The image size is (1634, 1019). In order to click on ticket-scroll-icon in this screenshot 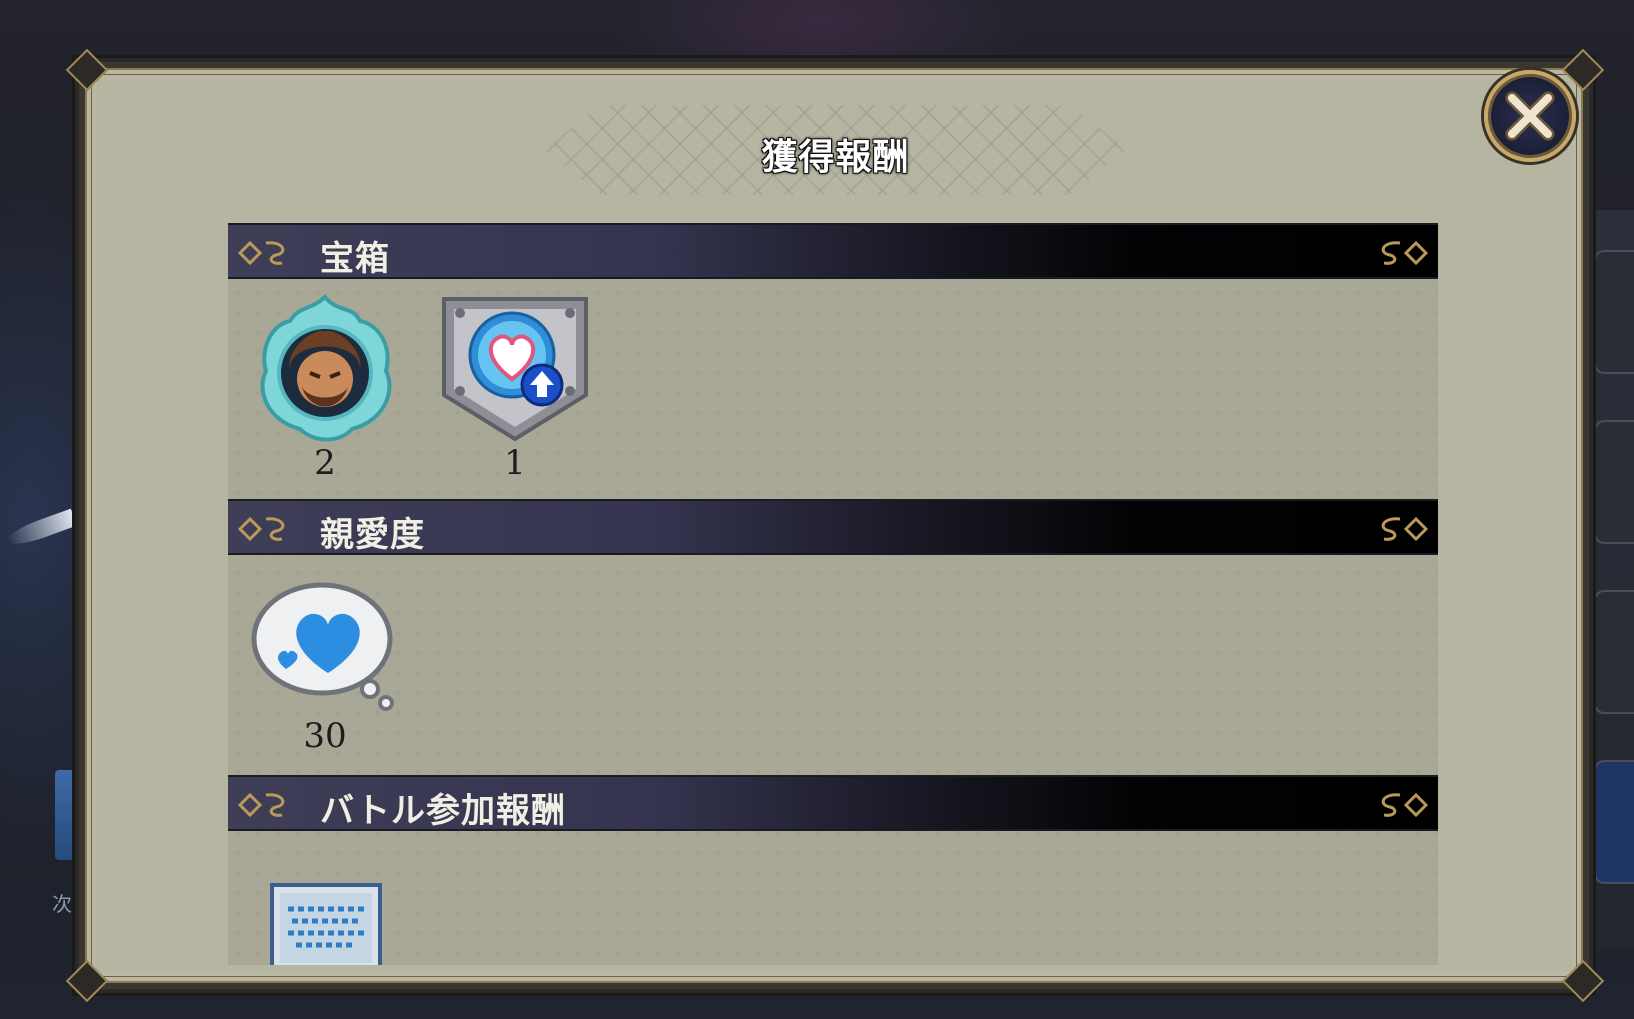, I will do `click(326, 924)`.